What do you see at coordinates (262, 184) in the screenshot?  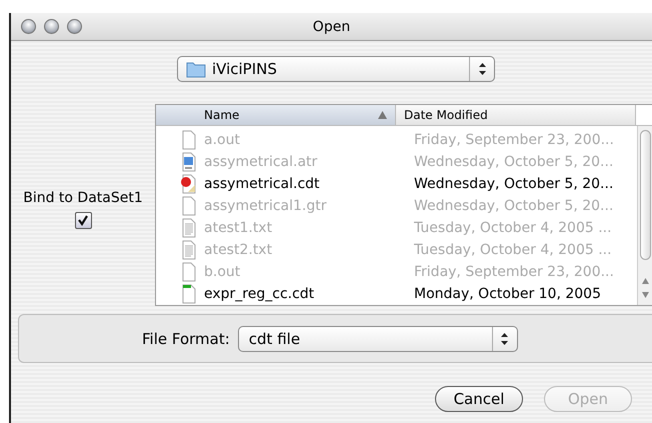 I see `file-name: assymetrical.cdt` at bounding box center [262, 184].